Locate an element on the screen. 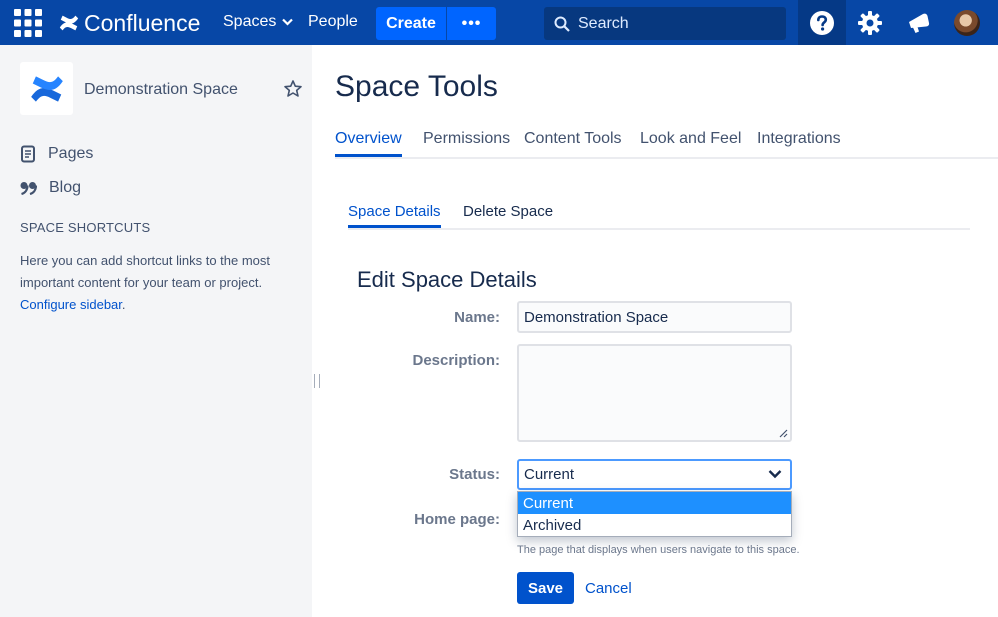 The height and width of the screenshot is (617, 998). create-button: Create is located at coordinates (411, 23).